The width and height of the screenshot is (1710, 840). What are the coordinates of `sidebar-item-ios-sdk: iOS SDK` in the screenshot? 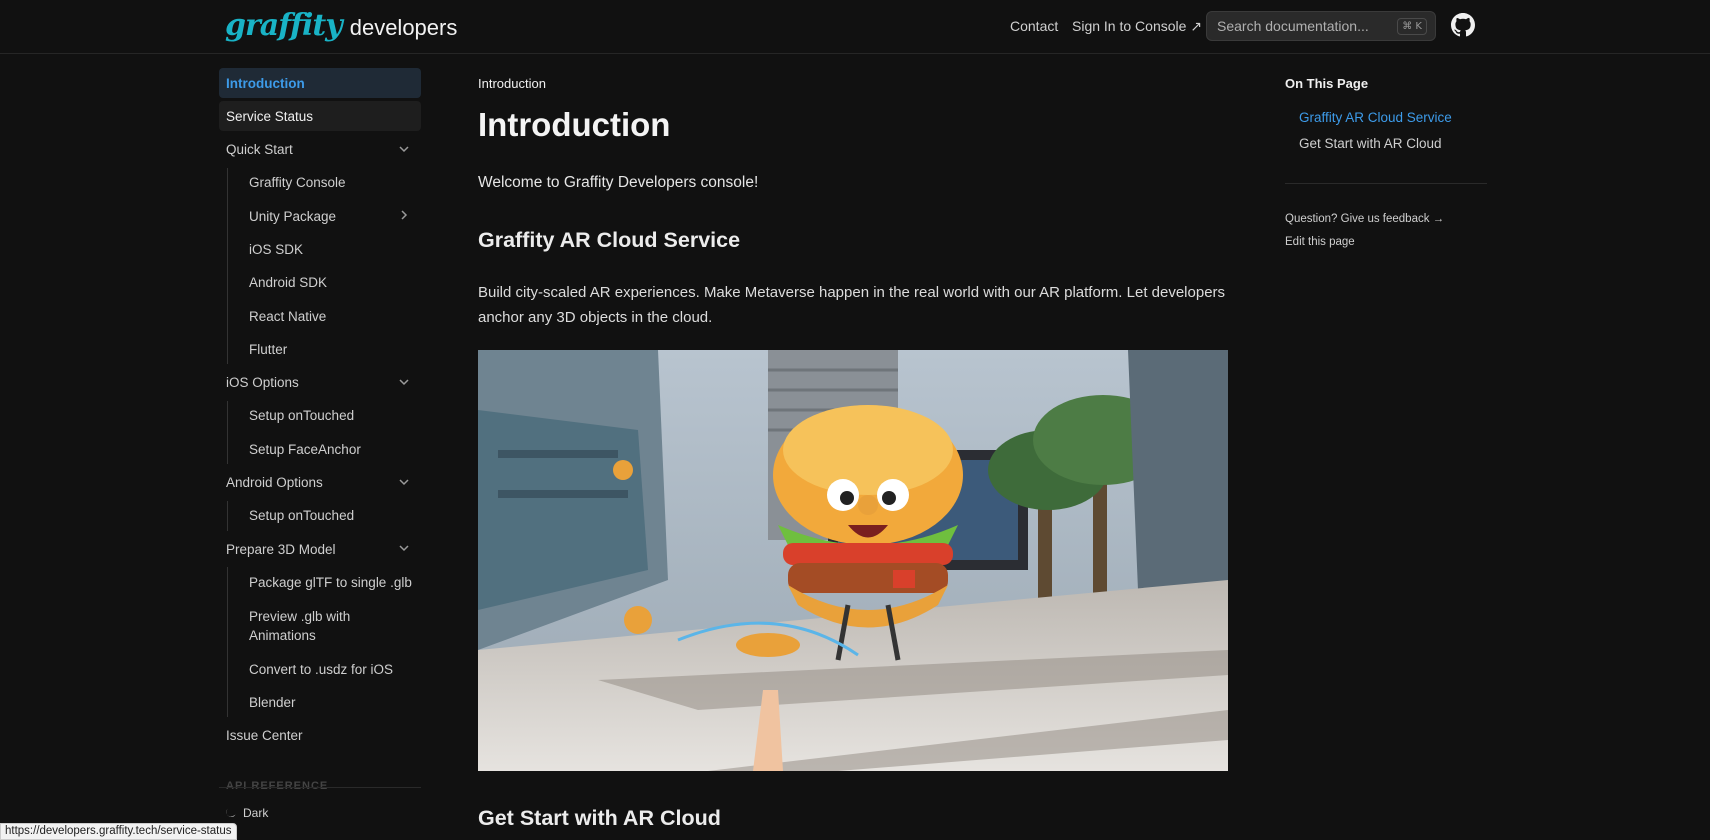 It's located at (324, 249).